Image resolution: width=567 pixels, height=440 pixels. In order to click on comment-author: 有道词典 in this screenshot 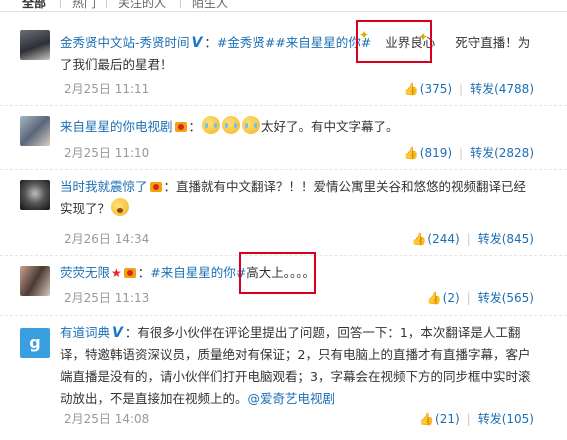, I will do `click(85, 332)`.